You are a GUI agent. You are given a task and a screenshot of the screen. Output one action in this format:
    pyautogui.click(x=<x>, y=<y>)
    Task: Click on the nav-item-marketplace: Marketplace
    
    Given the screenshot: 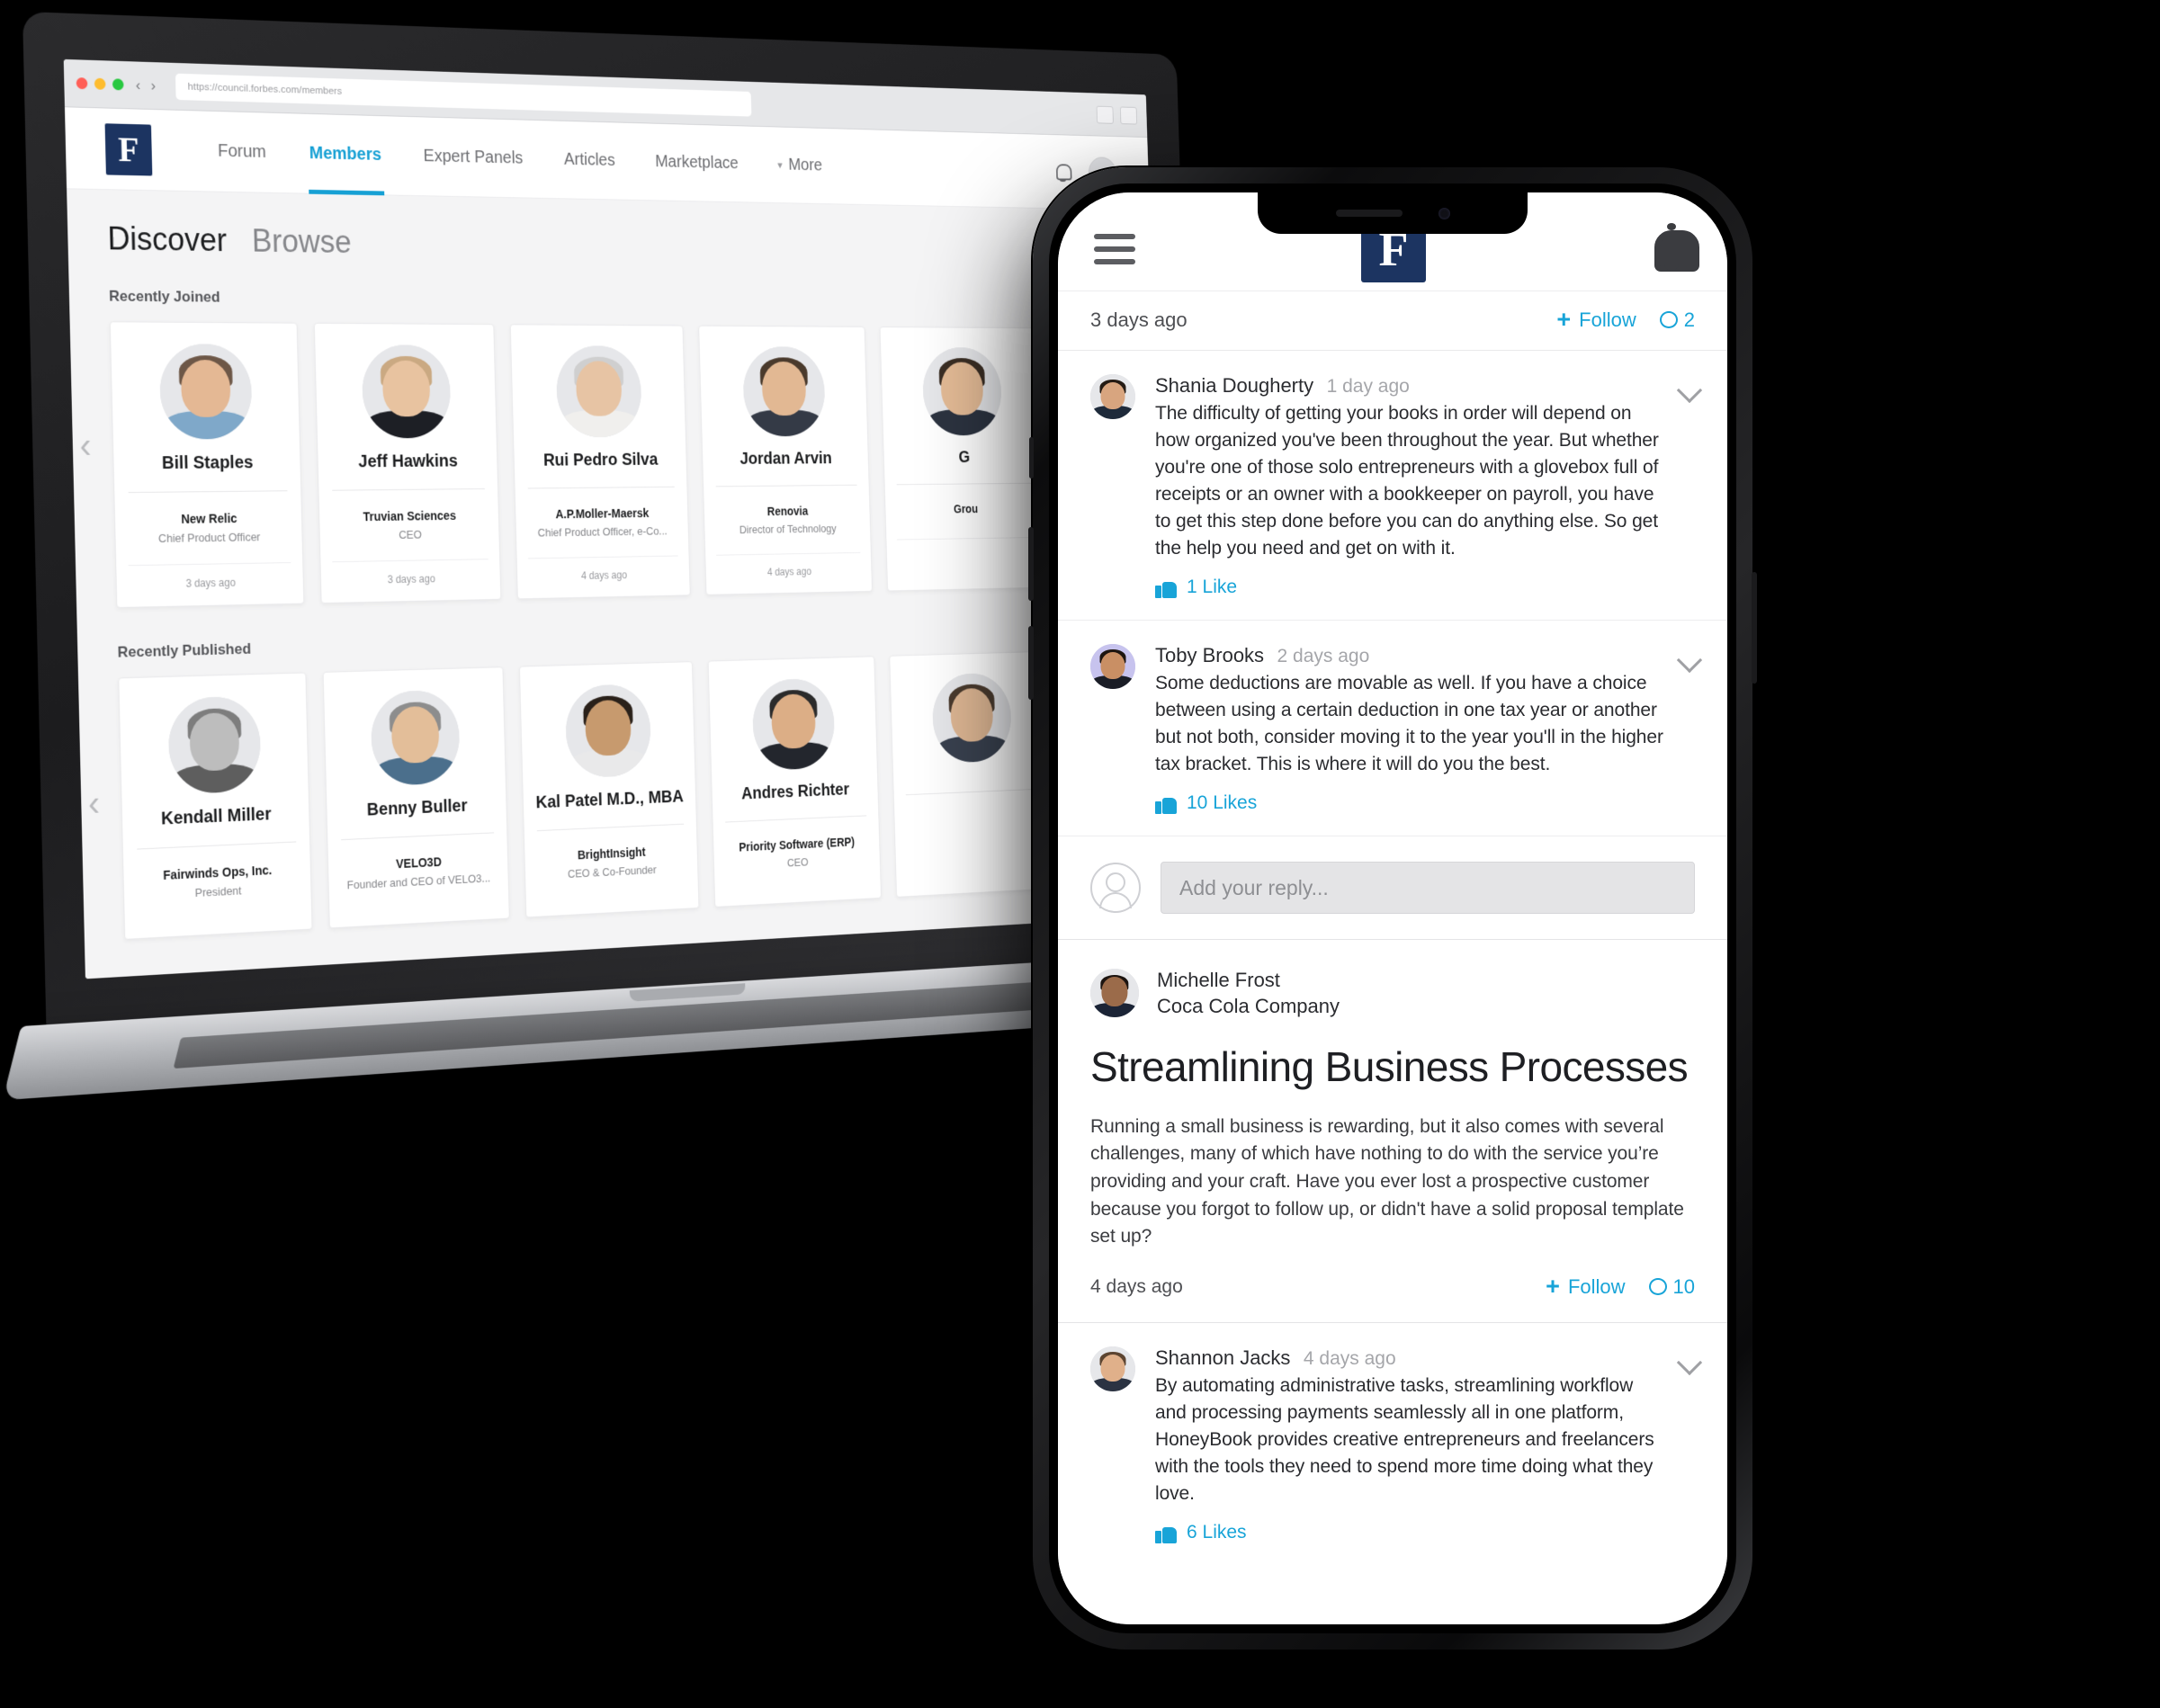 What is the action you would take?
    pyautogui.click(x=696, y=163)
    